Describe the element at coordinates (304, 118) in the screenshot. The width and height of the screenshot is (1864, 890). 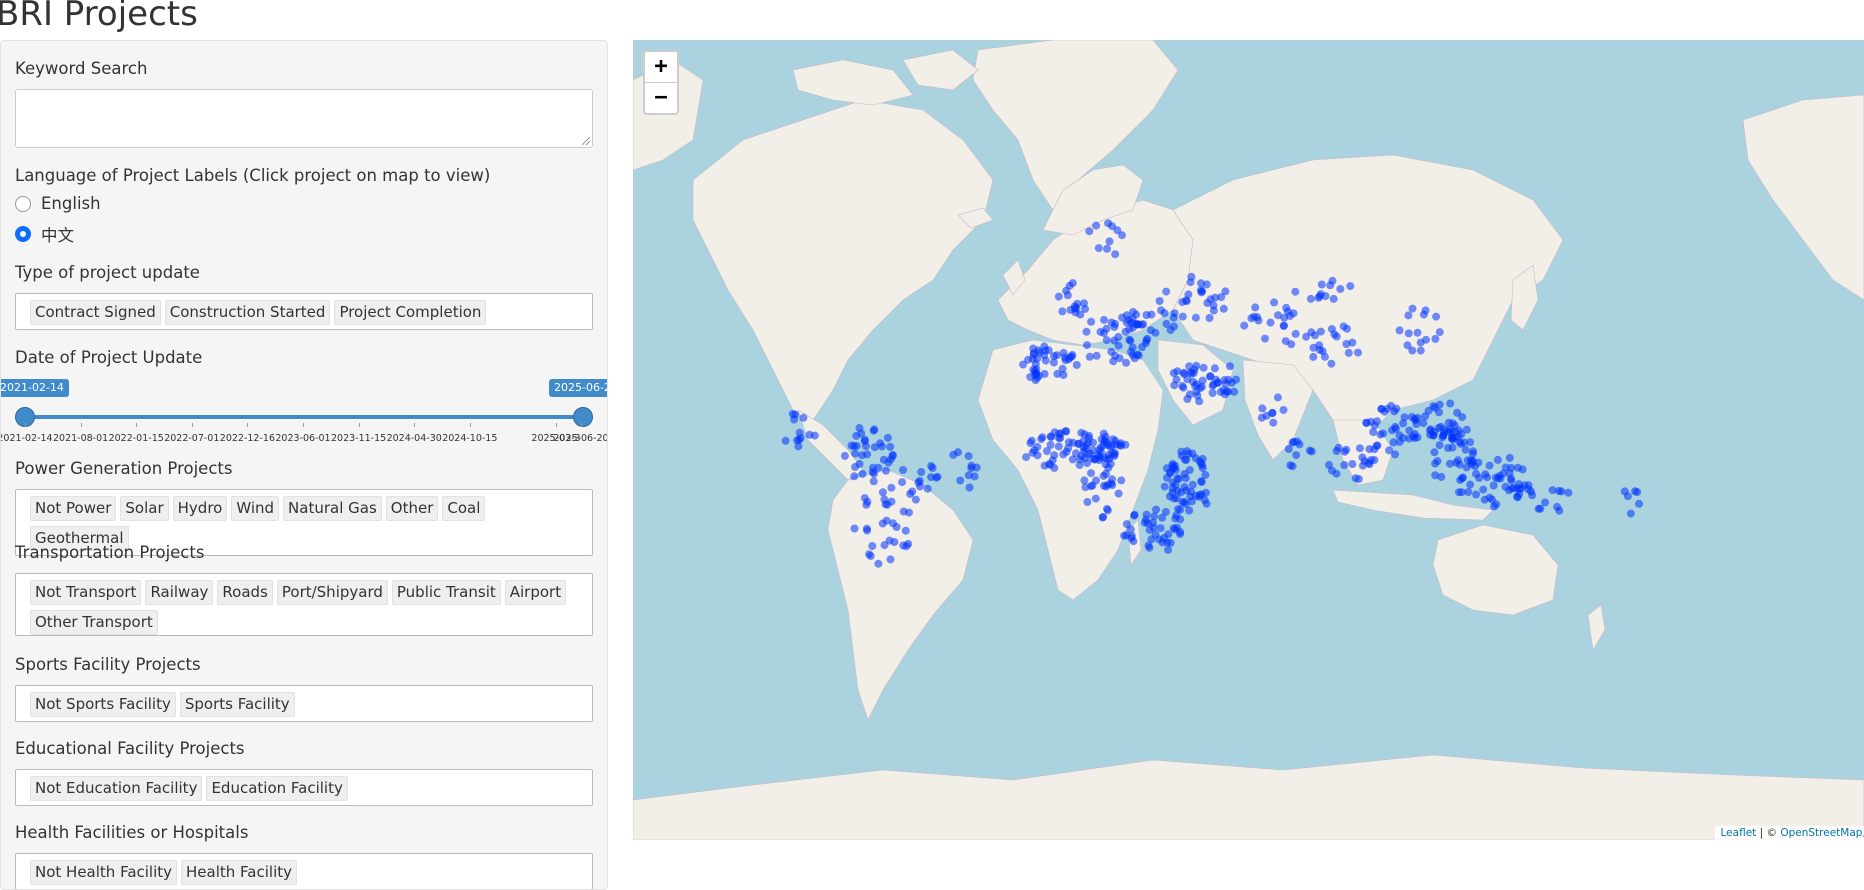
I see `keyword-search-input` at that location.